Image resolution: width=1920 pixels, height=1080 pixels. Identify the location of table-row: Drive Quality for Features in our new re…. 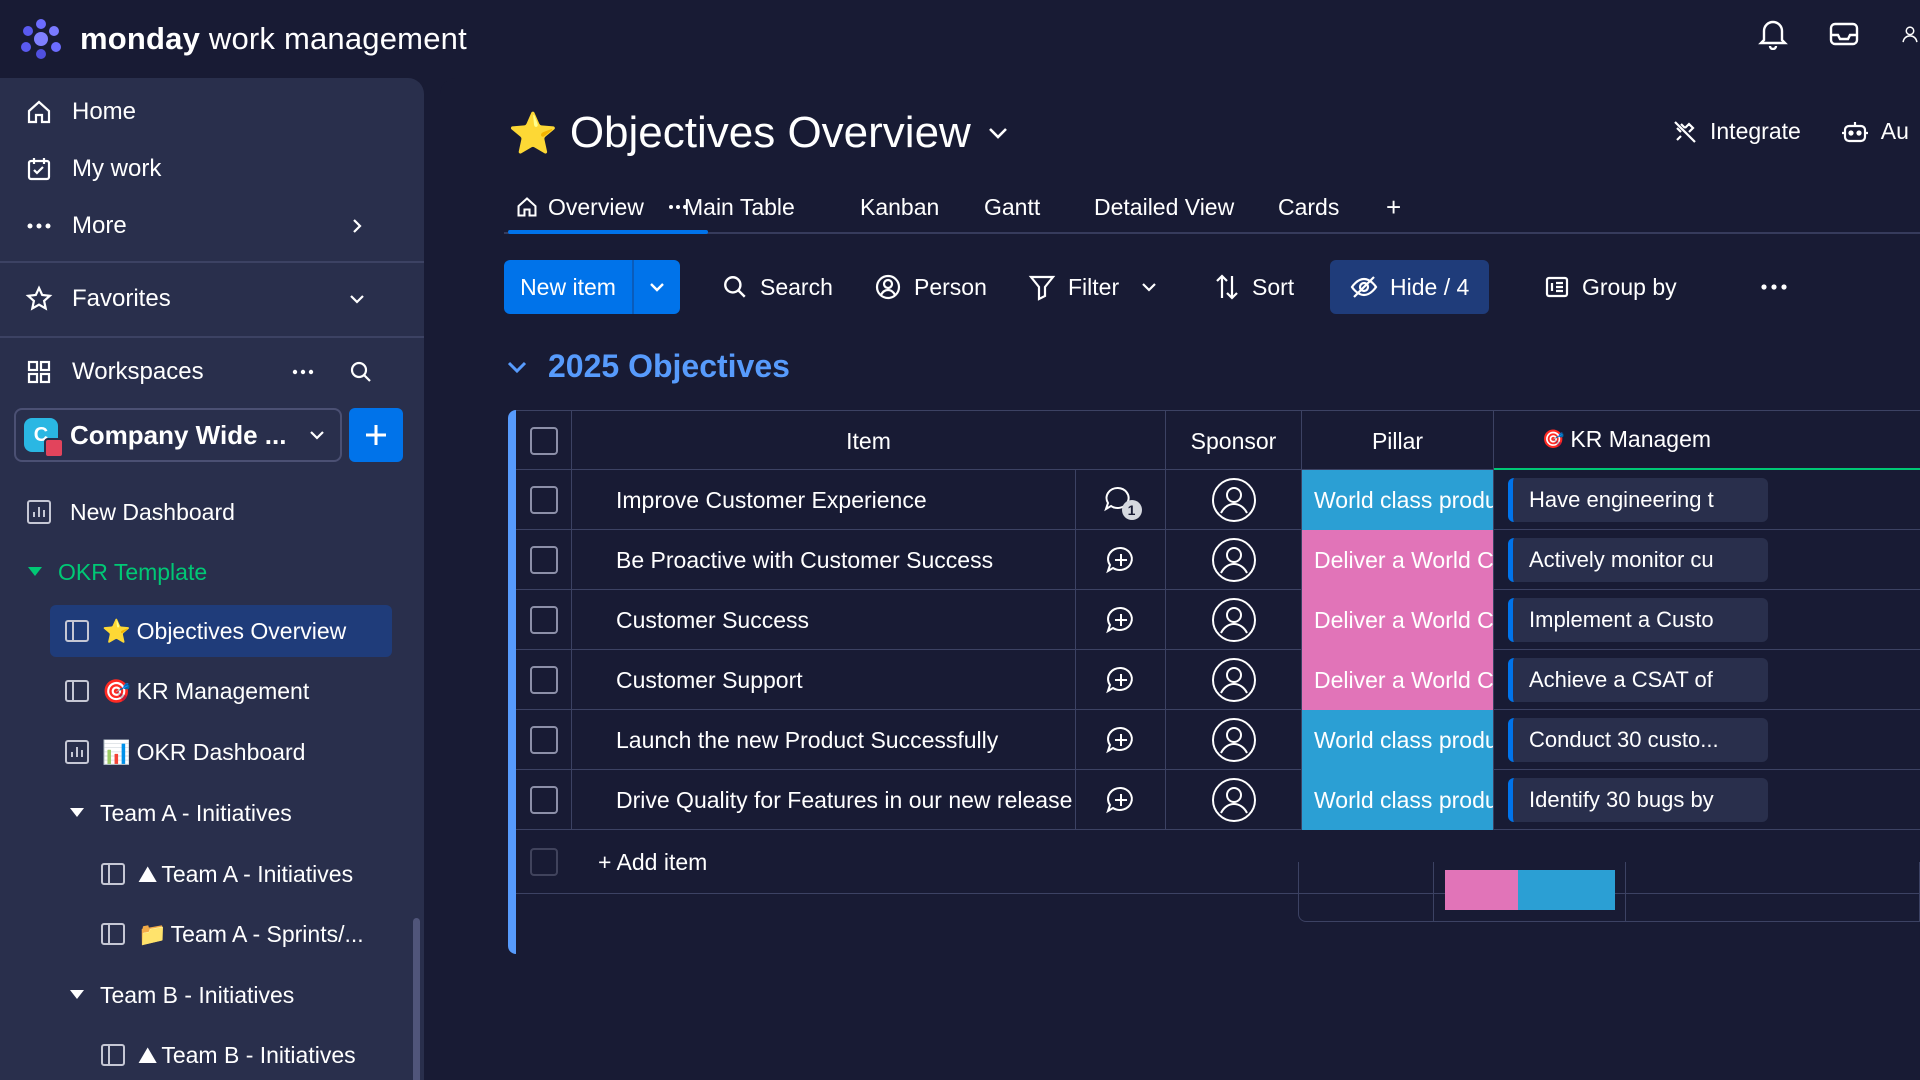
(1218, 800).